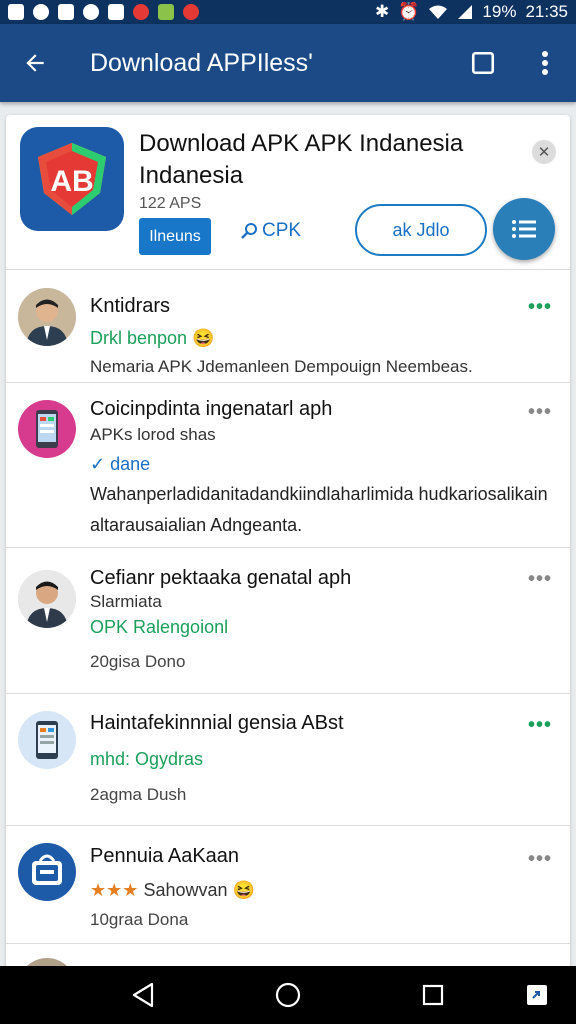 This screenshot has width=576, height=1024. I want to click on item-timestamp: 20gisa Dono, so click(138, 661).